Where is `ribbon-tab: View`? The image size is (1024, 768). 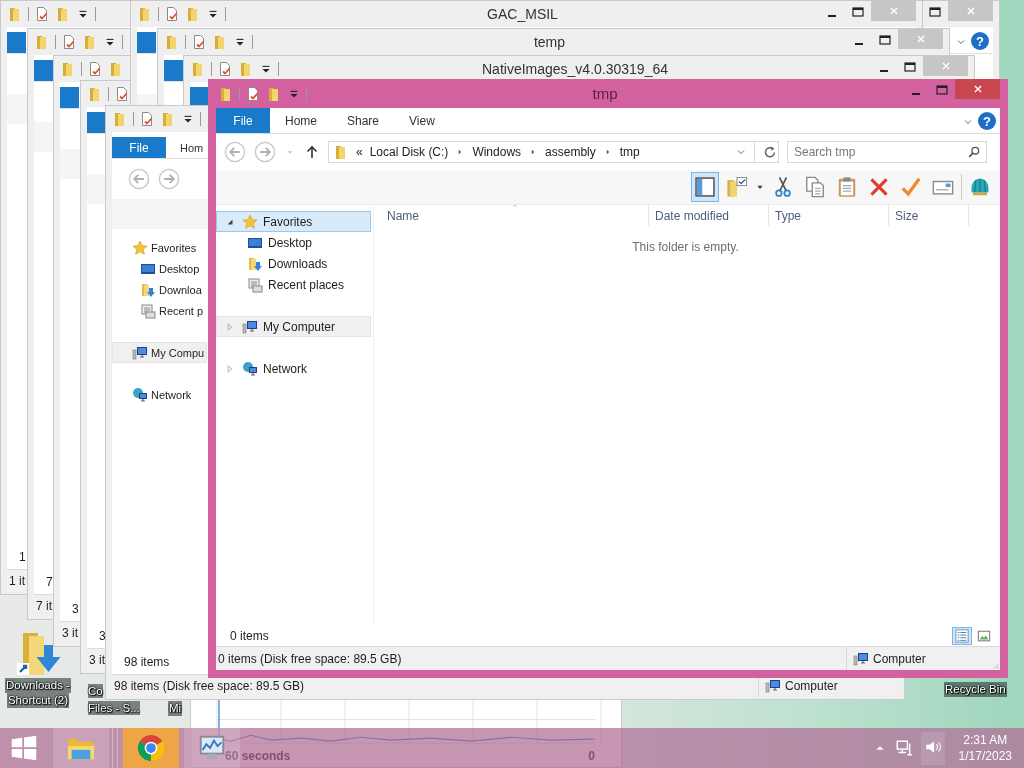
ribbon-tab: View is located at coordinates (422, 120).